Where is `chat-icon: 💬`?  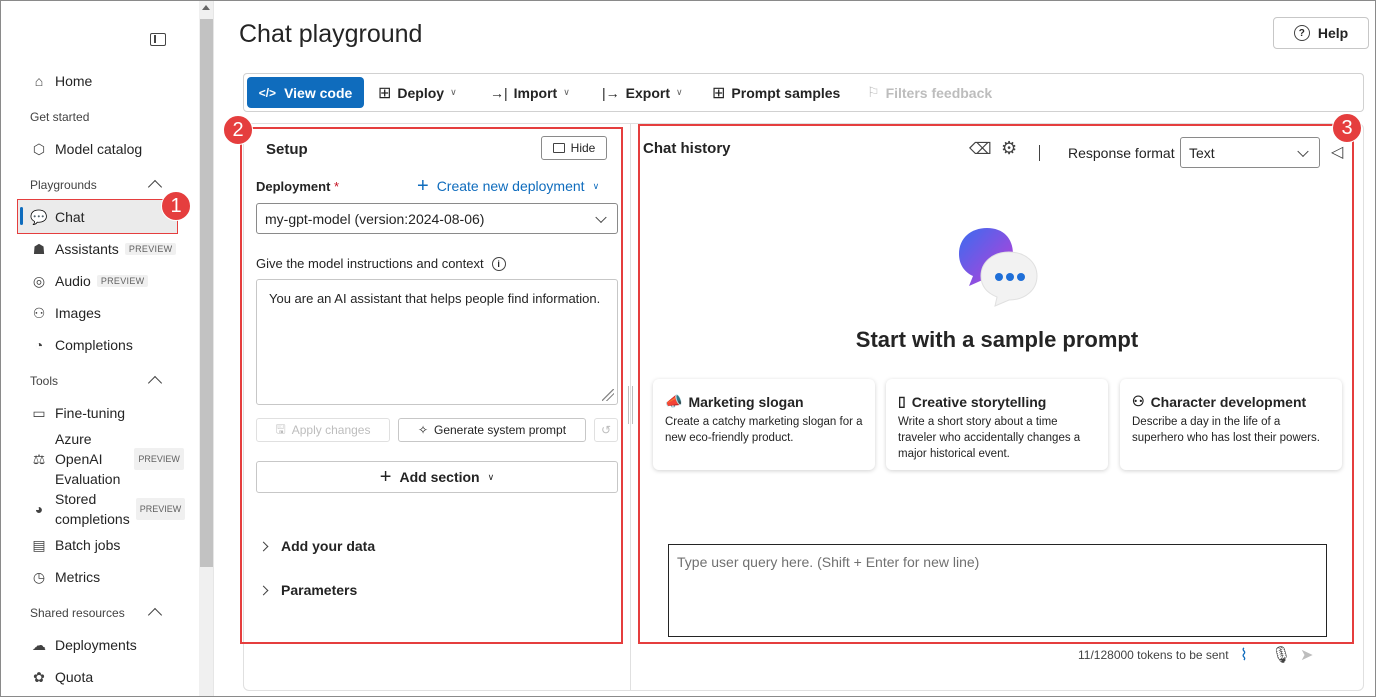
chat-icon: 💬 is located at coordinates (39, 216).